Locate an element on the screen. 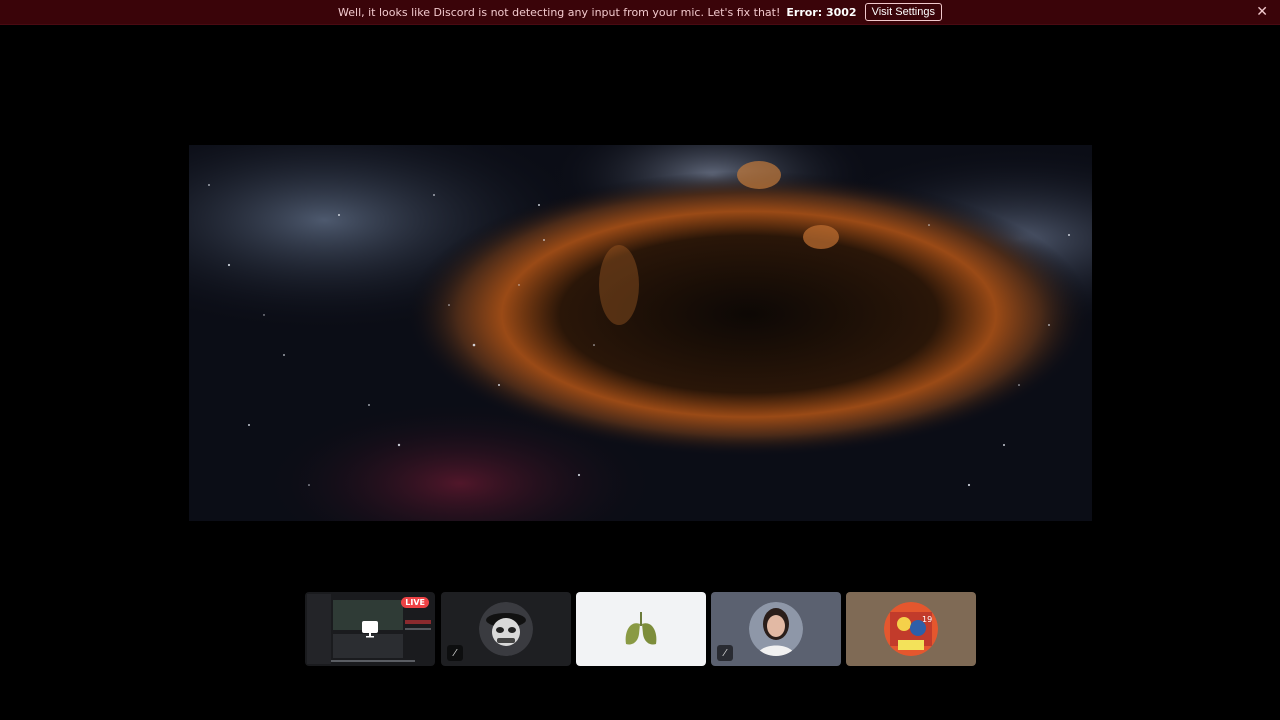 The height and width of the screenshot is (720, 1280). monitor-icon is located at coordinates (370, 629).